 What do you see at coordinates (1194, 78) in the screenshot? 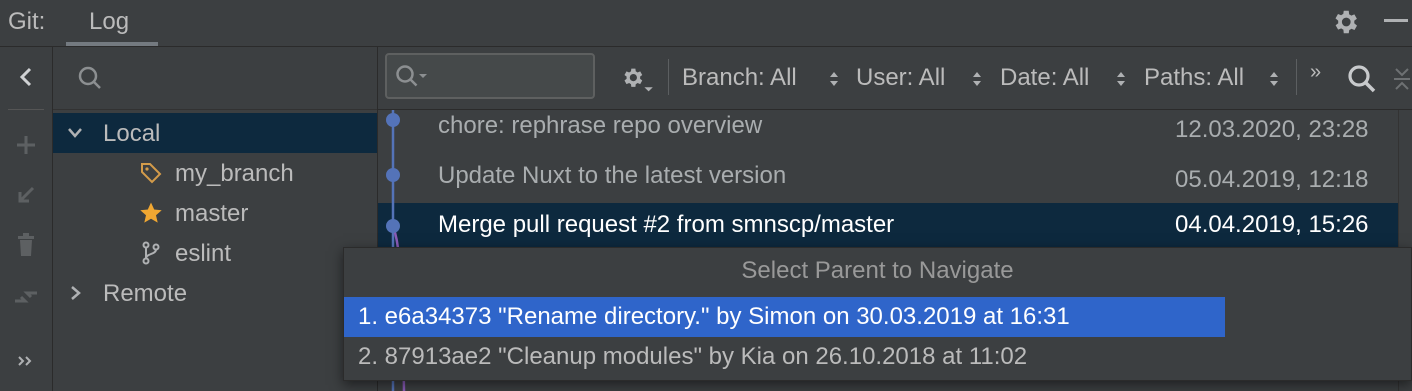
I see `filter-paths: Paths: All` at bounding box center [1194, 78].